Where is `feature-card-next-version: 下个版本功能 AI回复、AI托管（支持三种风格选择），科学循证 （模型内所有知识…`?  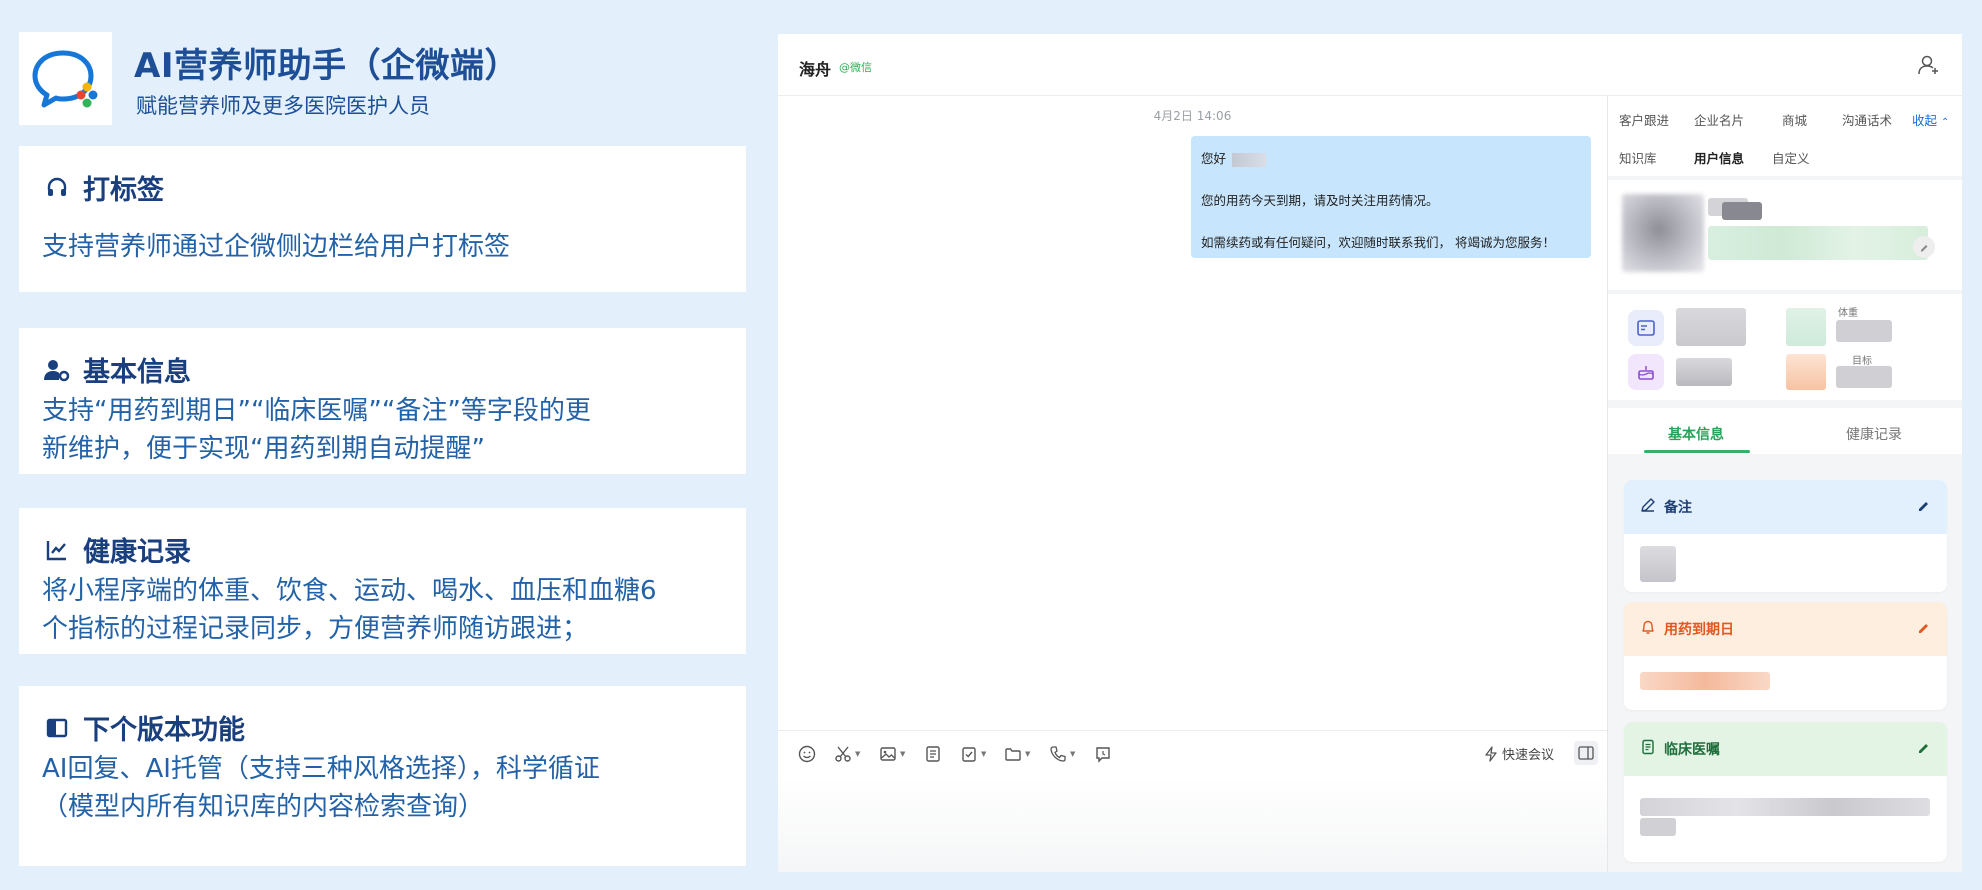
feature-card-next-version: 下个版本功能 AI回复、AI托管（支持三种风格选择），科学循证 （模型内所有知识… is located at coordinates (382, 776).